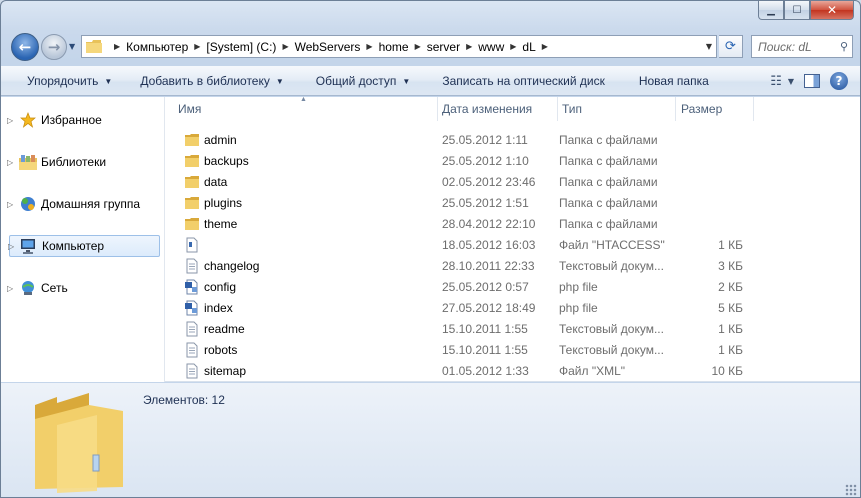  I want to click on table-row: backups 25.05.2012 1:10 Папка с файлами, so click(513, 160).